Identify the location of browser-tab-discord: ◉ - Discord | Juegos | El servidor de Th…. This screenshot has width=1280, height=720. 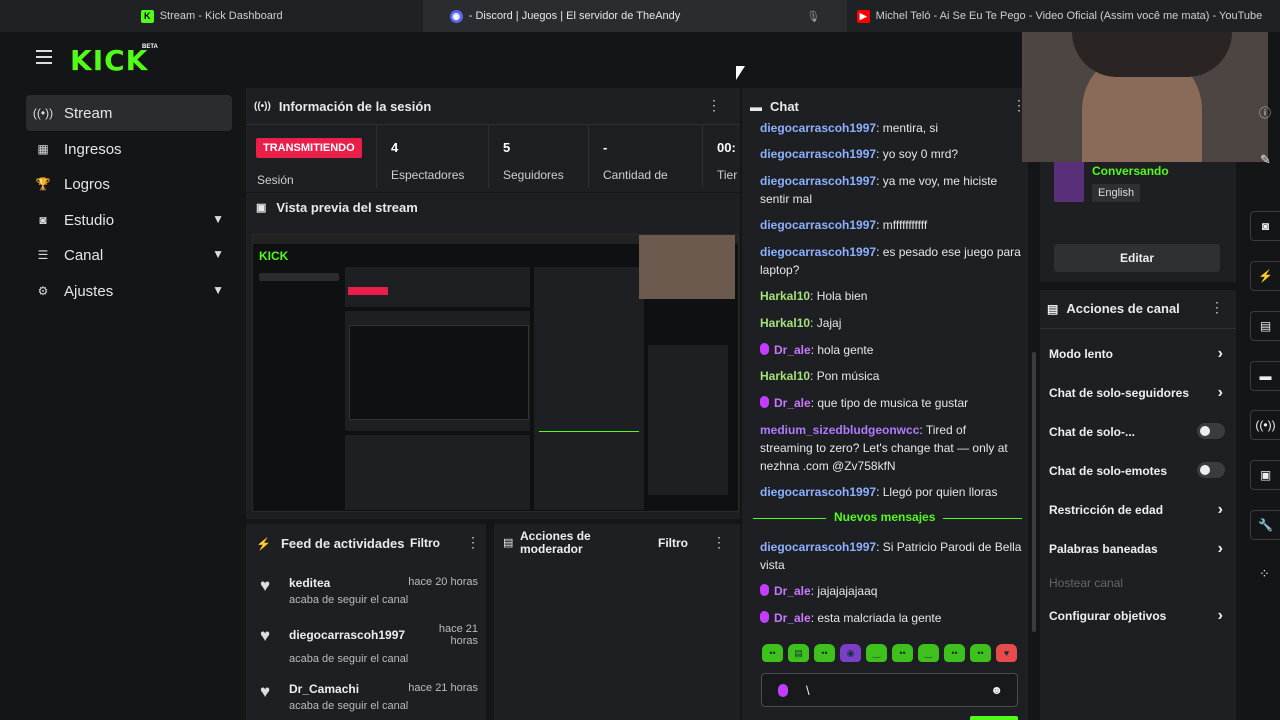
(635, 16).